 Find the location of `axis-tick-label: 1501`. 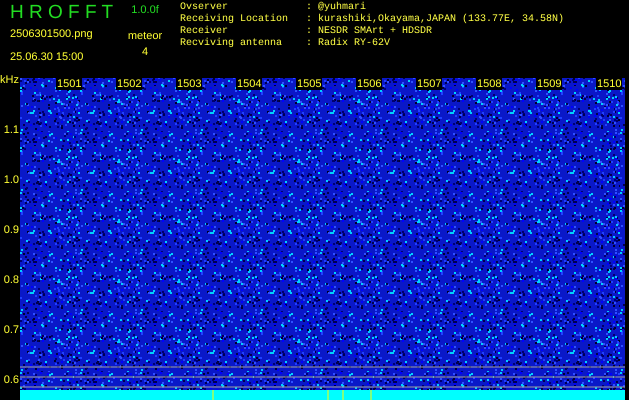

axis-tick-label: 1501 is located at coordinates (69, 84).